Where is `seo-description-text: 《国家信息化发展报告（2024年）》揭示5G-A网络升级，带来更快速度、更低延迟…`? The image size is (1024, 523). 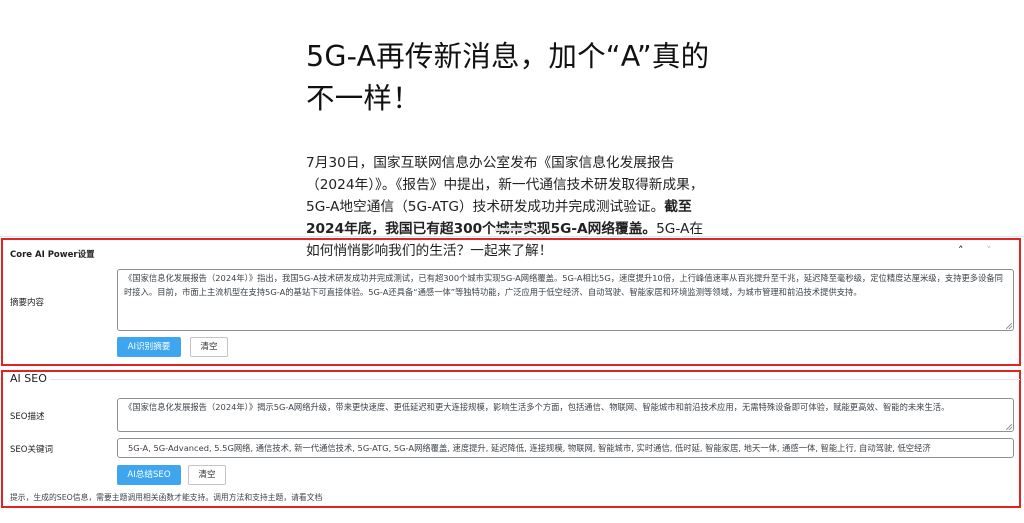 seo-description-text: 《国家信息化发展报告（2024年）》揭示5G-A网络升级，带来更快速度、更低延迟… is located at coordinates (537, 407).